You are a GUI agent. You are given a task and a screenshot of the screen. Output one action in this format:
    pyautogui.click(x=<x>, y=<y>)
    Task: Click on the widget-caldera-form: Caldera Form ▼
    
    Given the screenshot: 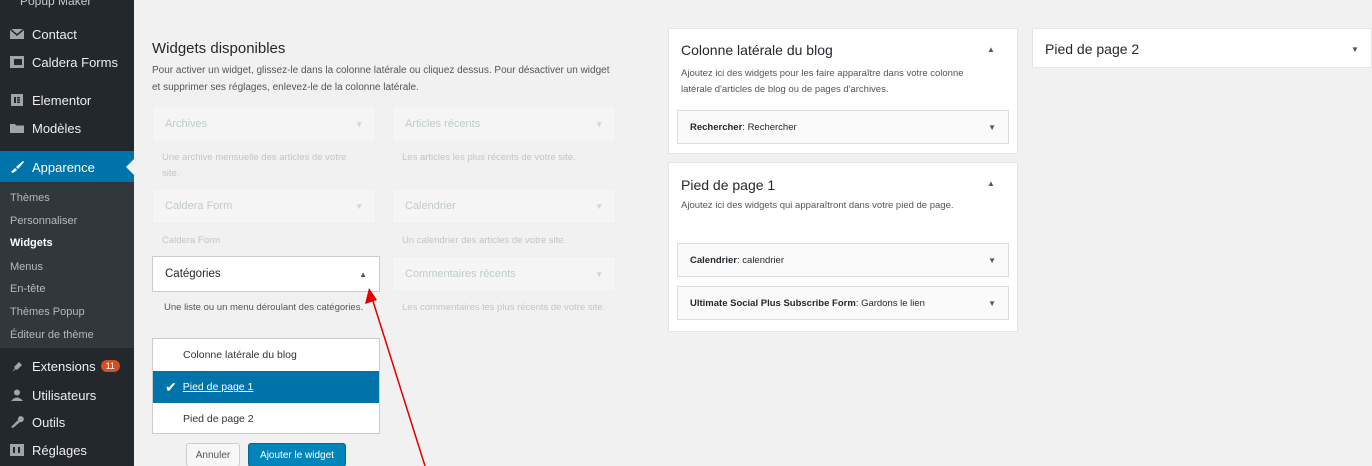 What is the action you would take?
    pyautogui.click(x=264, y=206)
    